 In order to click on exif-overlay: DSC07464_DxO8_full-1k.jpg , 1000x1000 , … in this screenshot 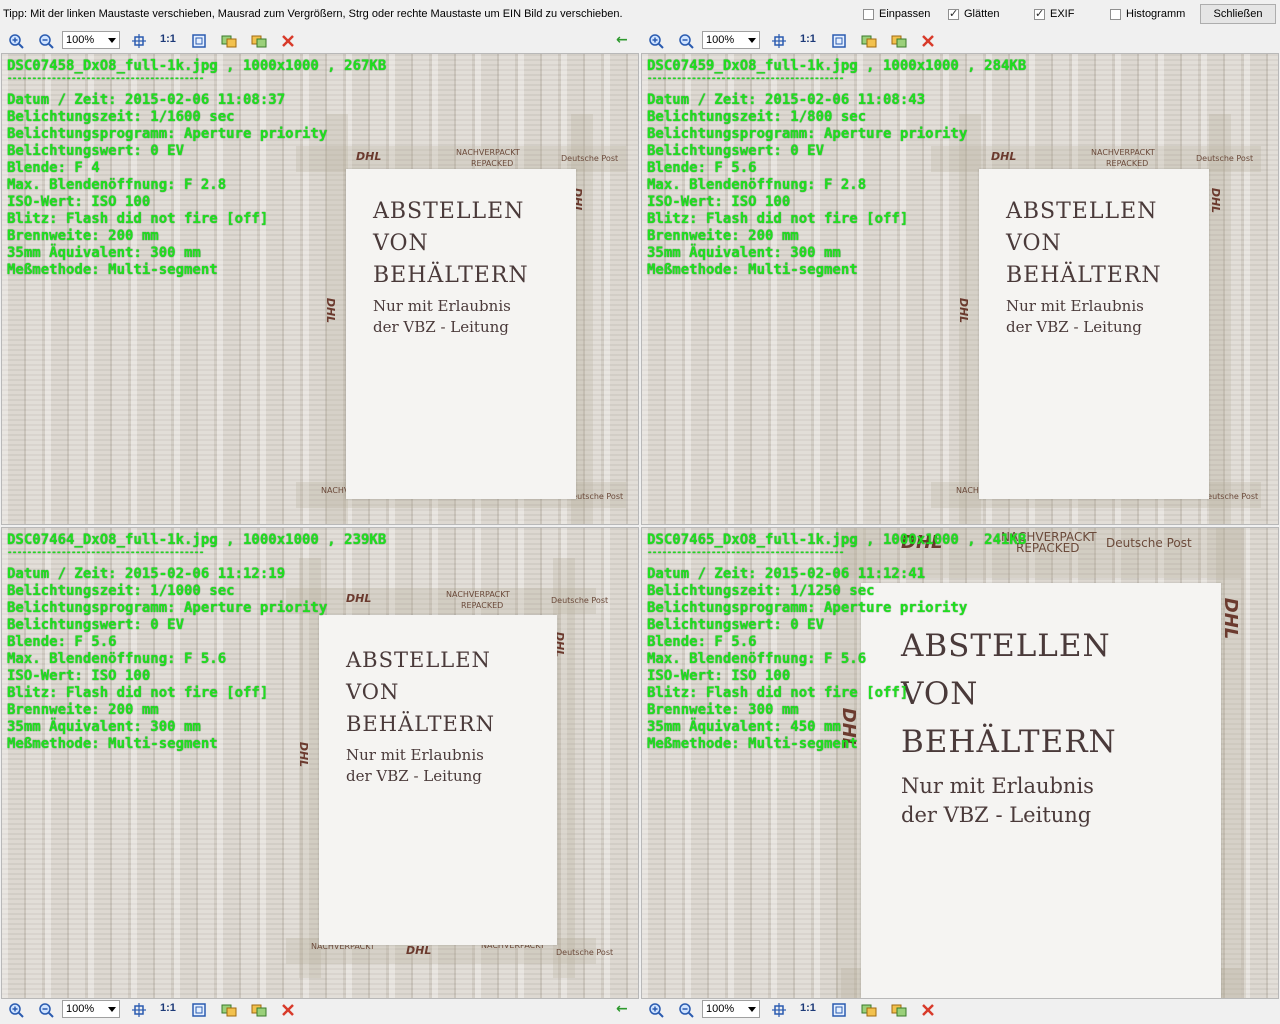, I will do `click(196, 642)`.